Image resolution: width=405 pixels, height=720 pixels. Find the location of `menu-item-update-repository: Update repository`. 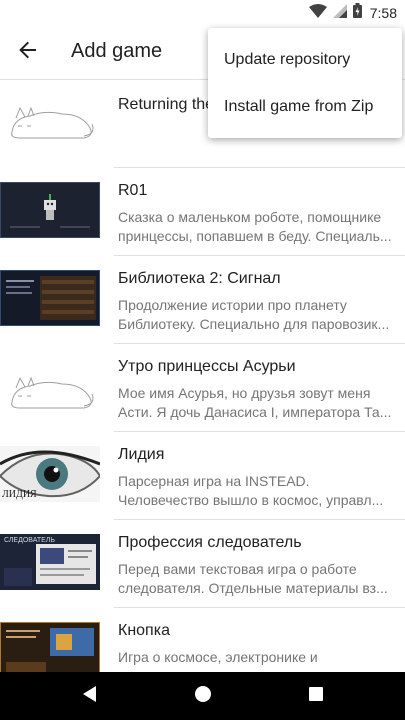

menu-item-update-repository: Update repository is located at coordinates (305, 59).